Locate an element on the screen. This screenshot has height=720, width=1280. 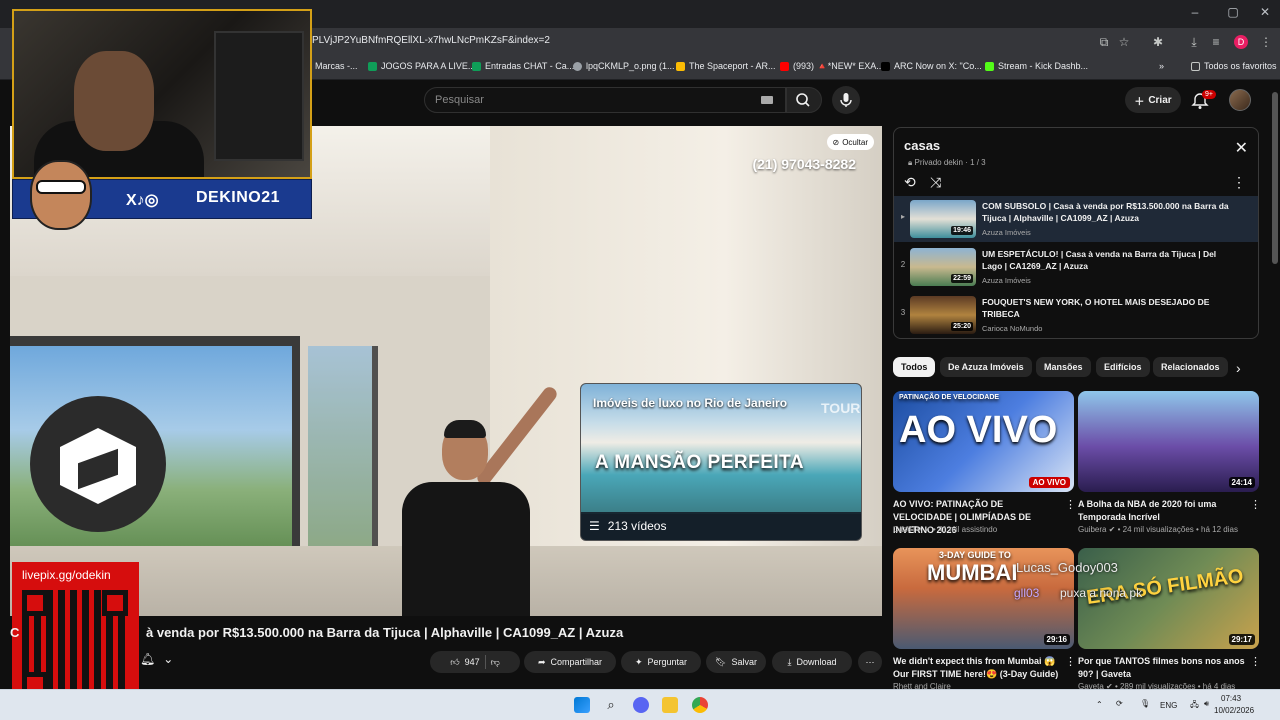
duration-badge: 24:14 is located at coordinates (1241, 482).